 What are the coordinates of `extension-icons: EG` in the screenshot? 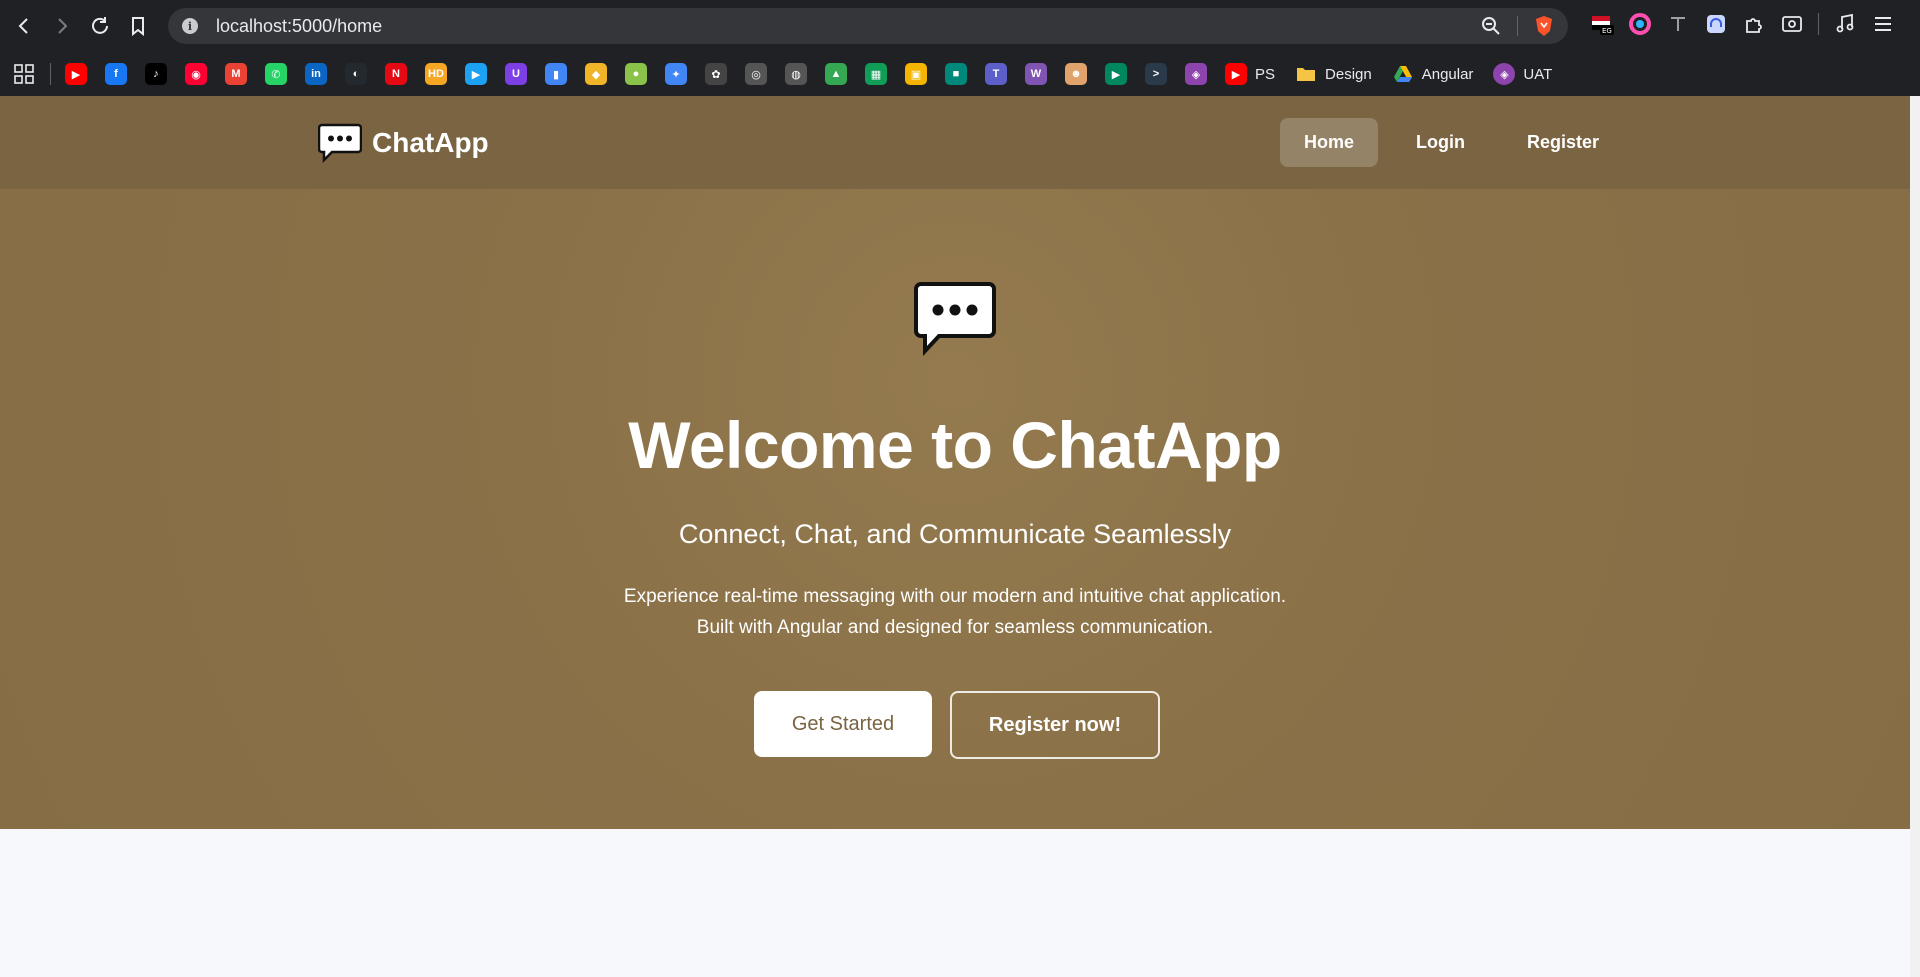 It's located at (1742, 24).